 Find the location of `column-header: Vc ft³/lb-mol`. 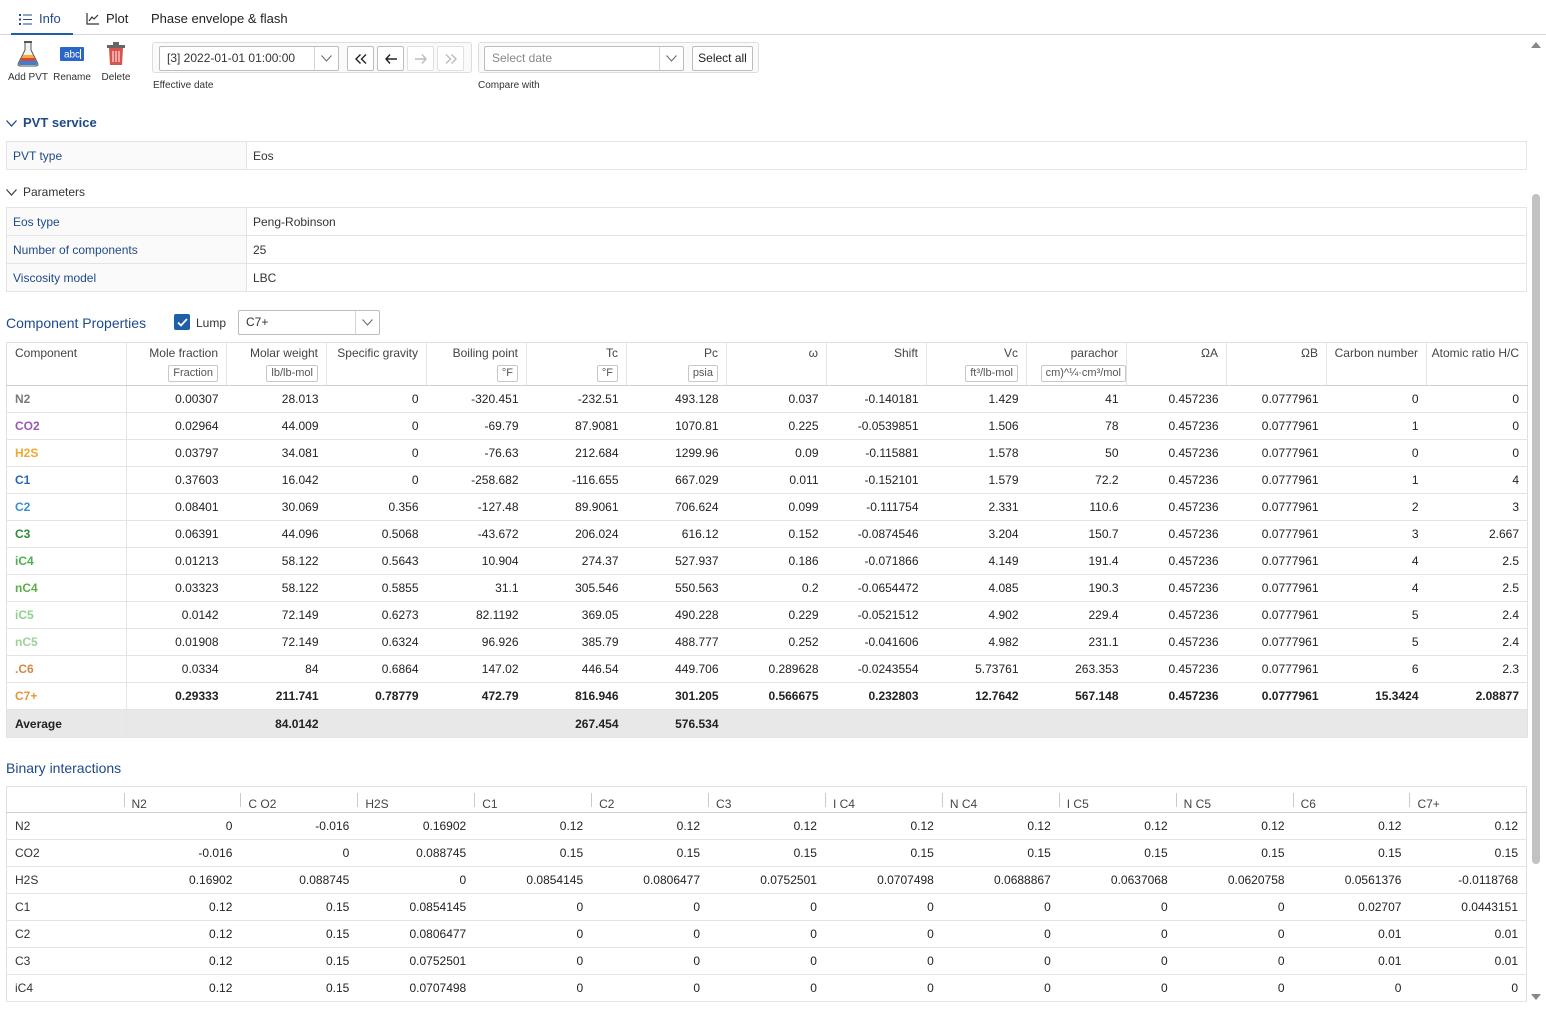

column-header: Vc ft³/lb-mol is located at coordinates (976, 364).